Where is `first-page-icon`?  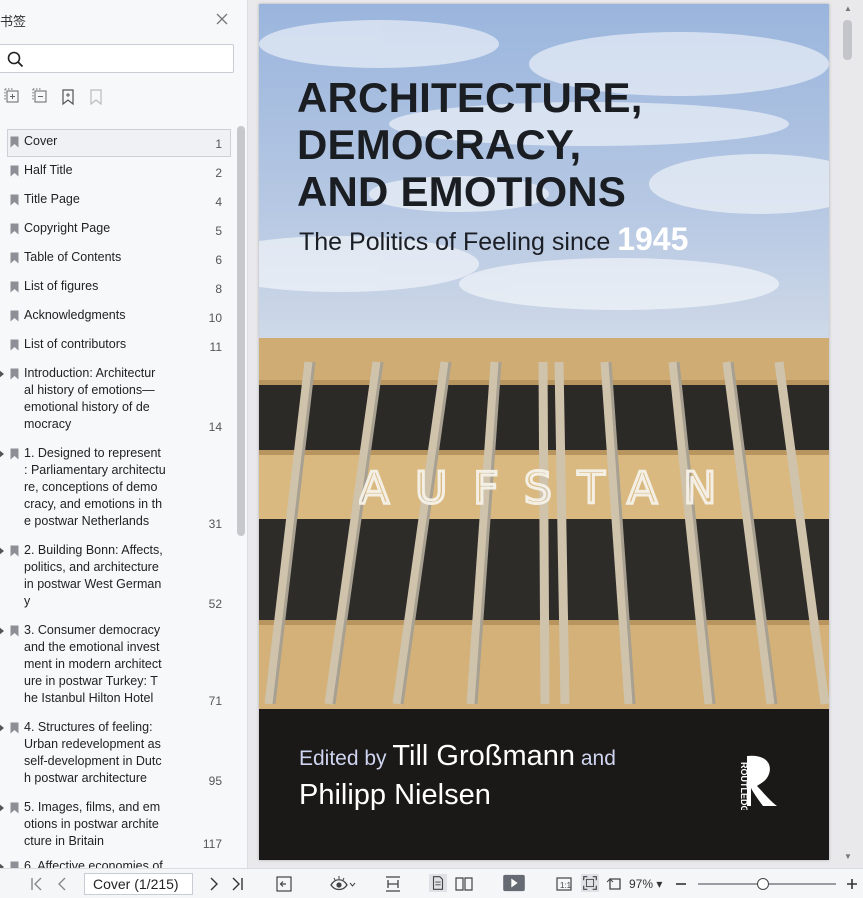
first-page-icon is located at coordinates (37, 884).